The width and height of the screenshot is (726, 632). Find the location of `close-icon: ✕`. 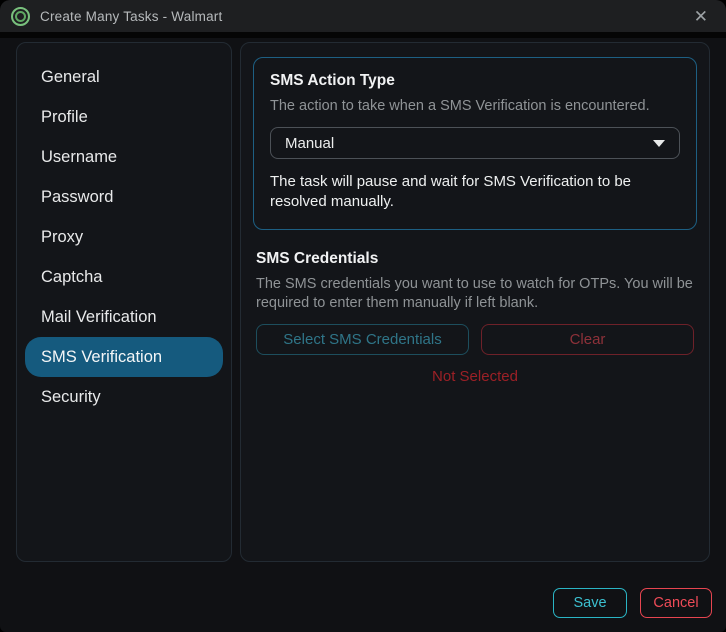

close-icon: ✕ is located at coordinates (701, 16).